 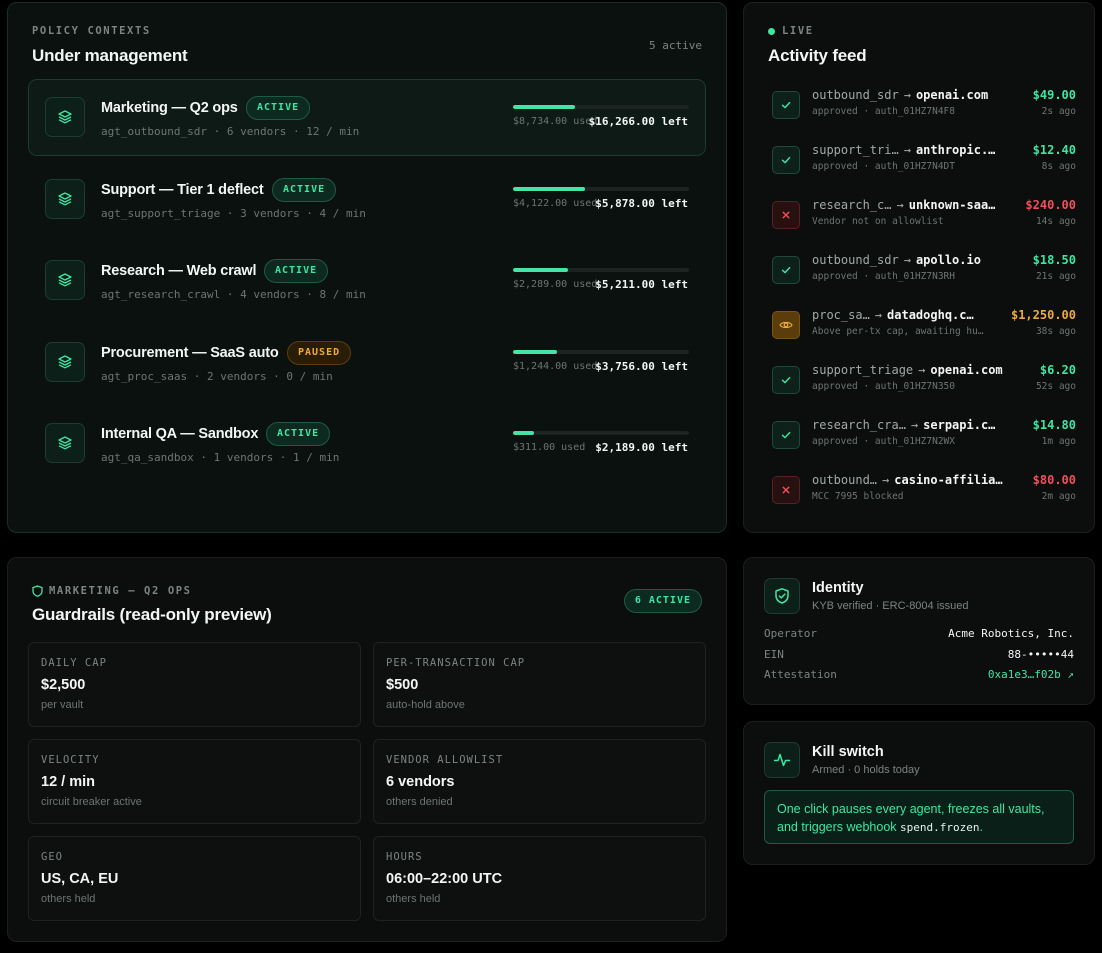 I want to click on guardrails-eyebrow: MARKETING — Q2 OPS, so click(x=120, y=591).